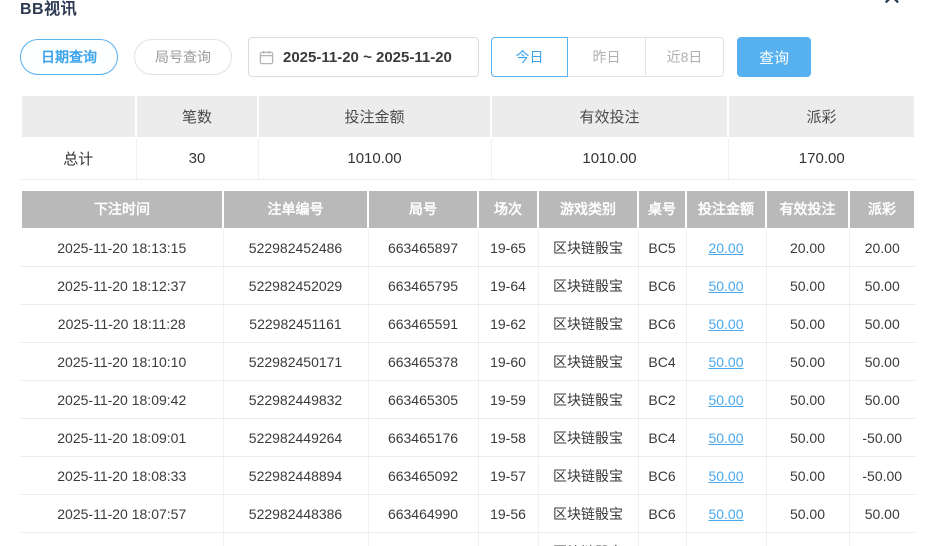 Image resolution: width=934 pixels, height=546 pixels. What do you see at coordinates (295, 210) in the screenshot?
I see `records-col-1: 注单编号` at bounding box center [295, 210].